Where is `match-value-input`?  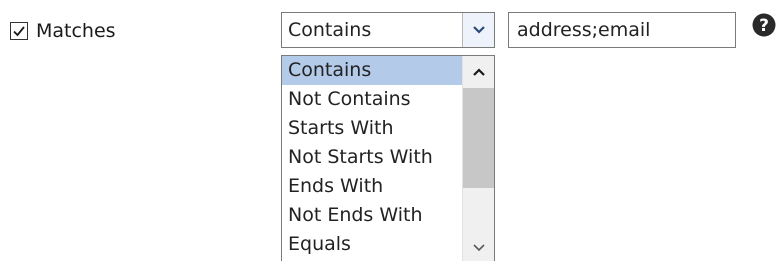
match-value-input is located at coordinates (622, 30).